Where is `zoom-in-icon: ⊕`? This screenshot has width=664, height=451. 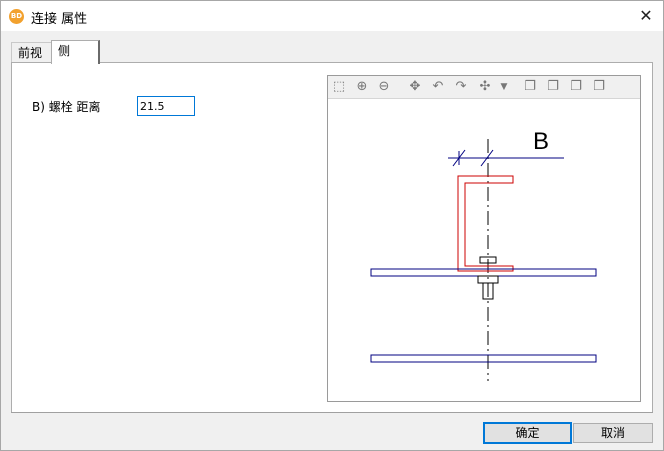
zoom-in-icon: ⊕ is located at coordinates (362, 87).